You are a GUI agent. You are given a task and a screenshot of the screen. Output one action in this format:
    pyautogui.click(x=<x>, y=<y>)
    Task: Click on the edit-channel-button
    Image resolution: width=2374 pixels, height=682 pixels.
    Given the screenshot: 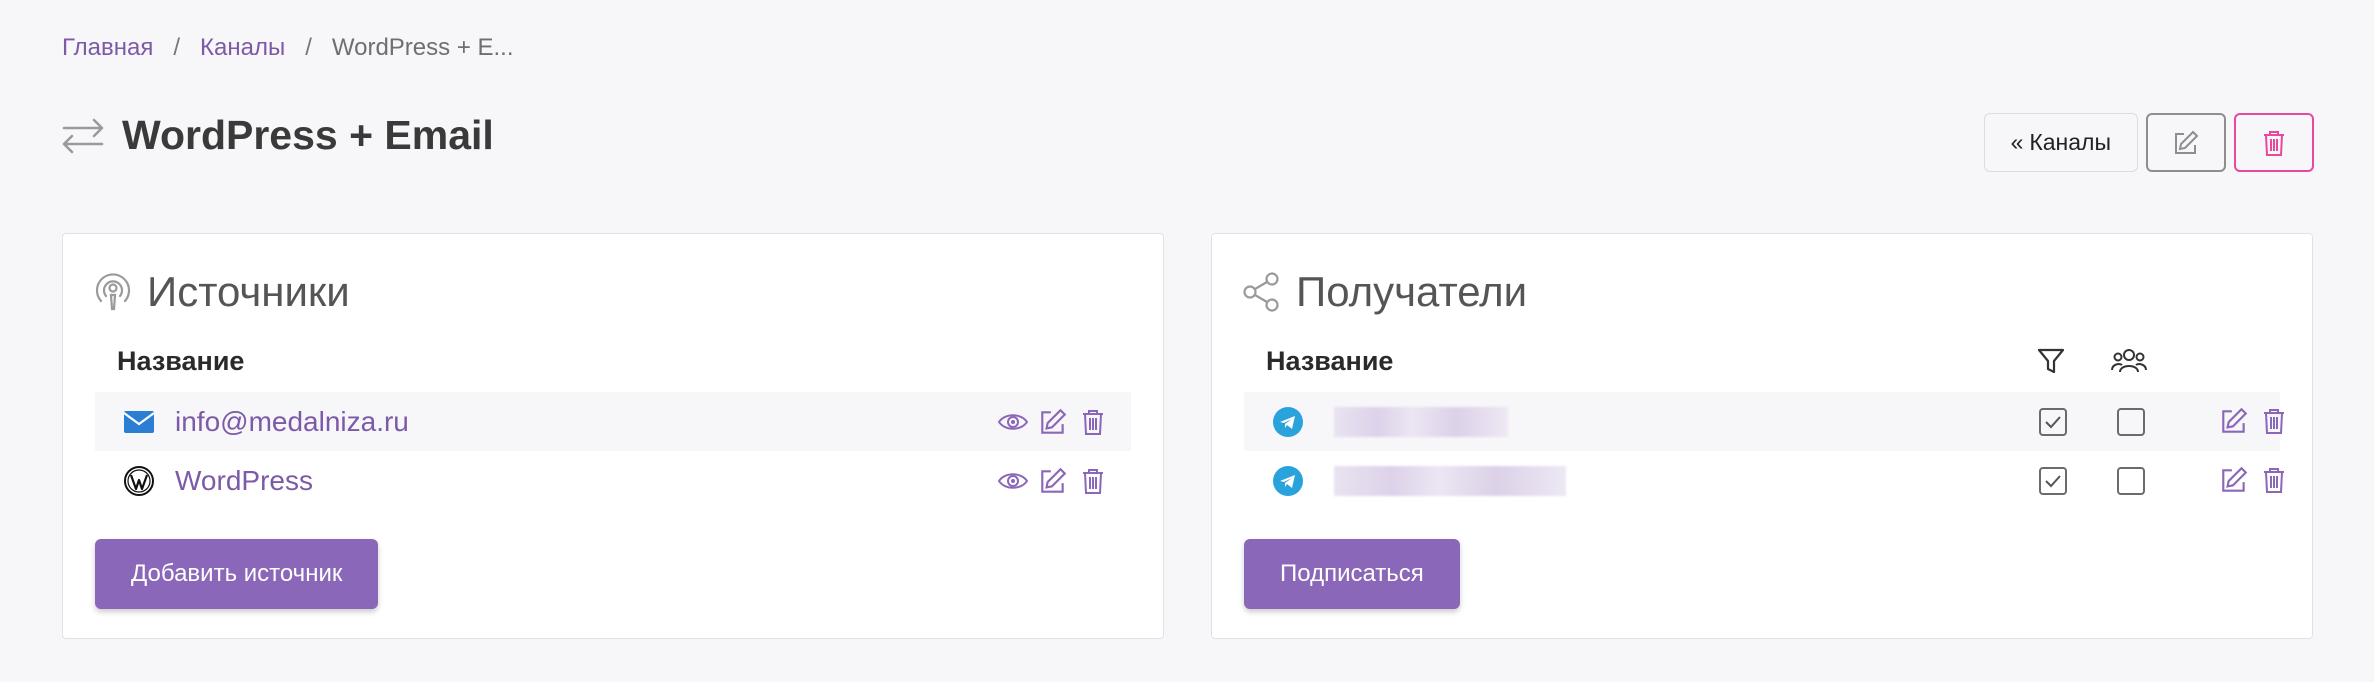 What is the action you would take?
    pyautogui.click(x=2186, y=142)
    